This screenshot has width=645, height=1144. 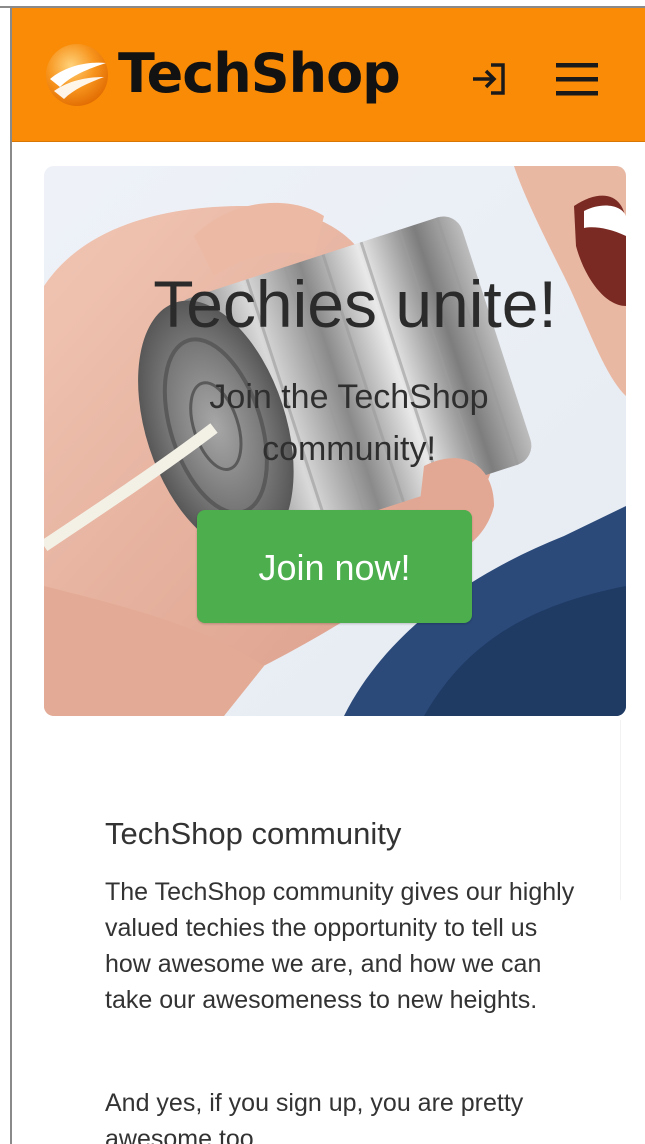 I want to click on brand-logo: TechShop, so click(x=221, y=74).